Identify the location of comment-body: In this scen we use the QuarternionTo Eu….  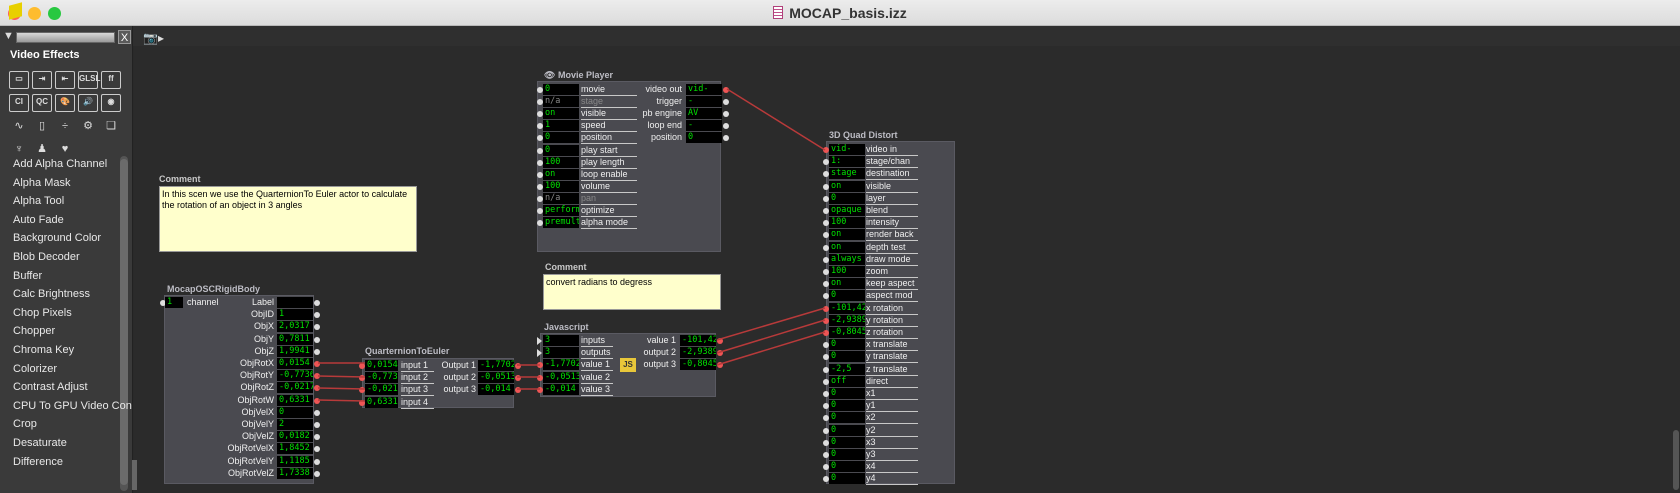
(288, 219).